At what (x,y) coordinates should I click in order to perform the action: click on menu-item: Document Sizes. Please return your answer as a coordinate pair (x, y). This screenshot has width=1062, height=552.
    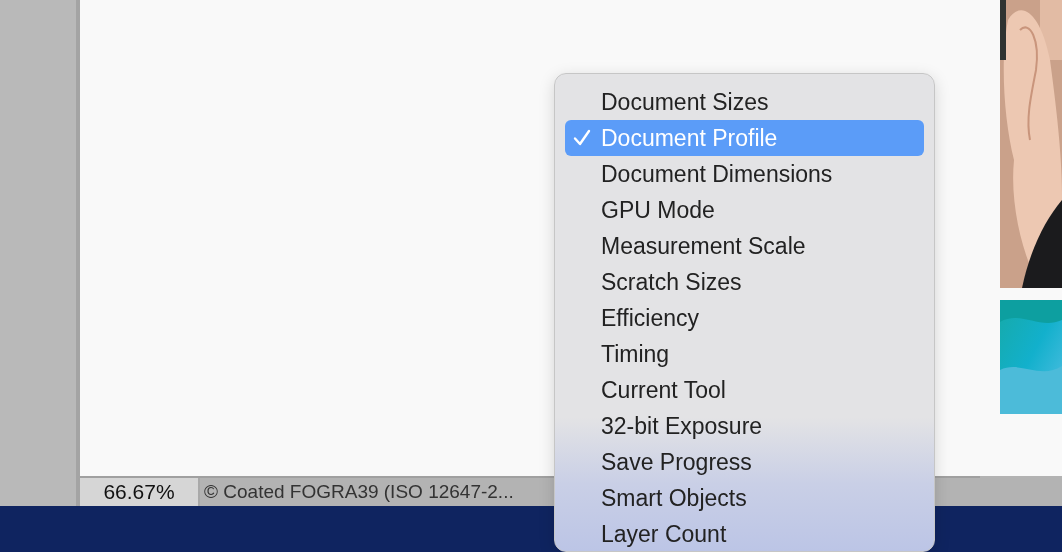
    Looking at the image, I should click on (744, 102).